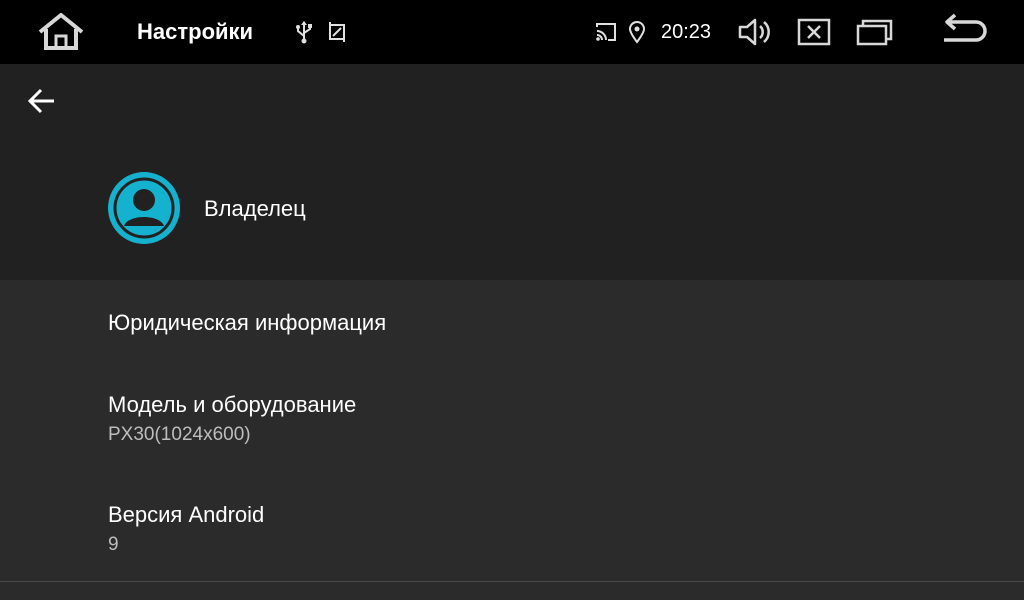 This screenshot has height=600, width=1024. Describe the element at coordinates (512, 32) in the screenshot. I see `status-bar: Настройки 20:23` at that location.